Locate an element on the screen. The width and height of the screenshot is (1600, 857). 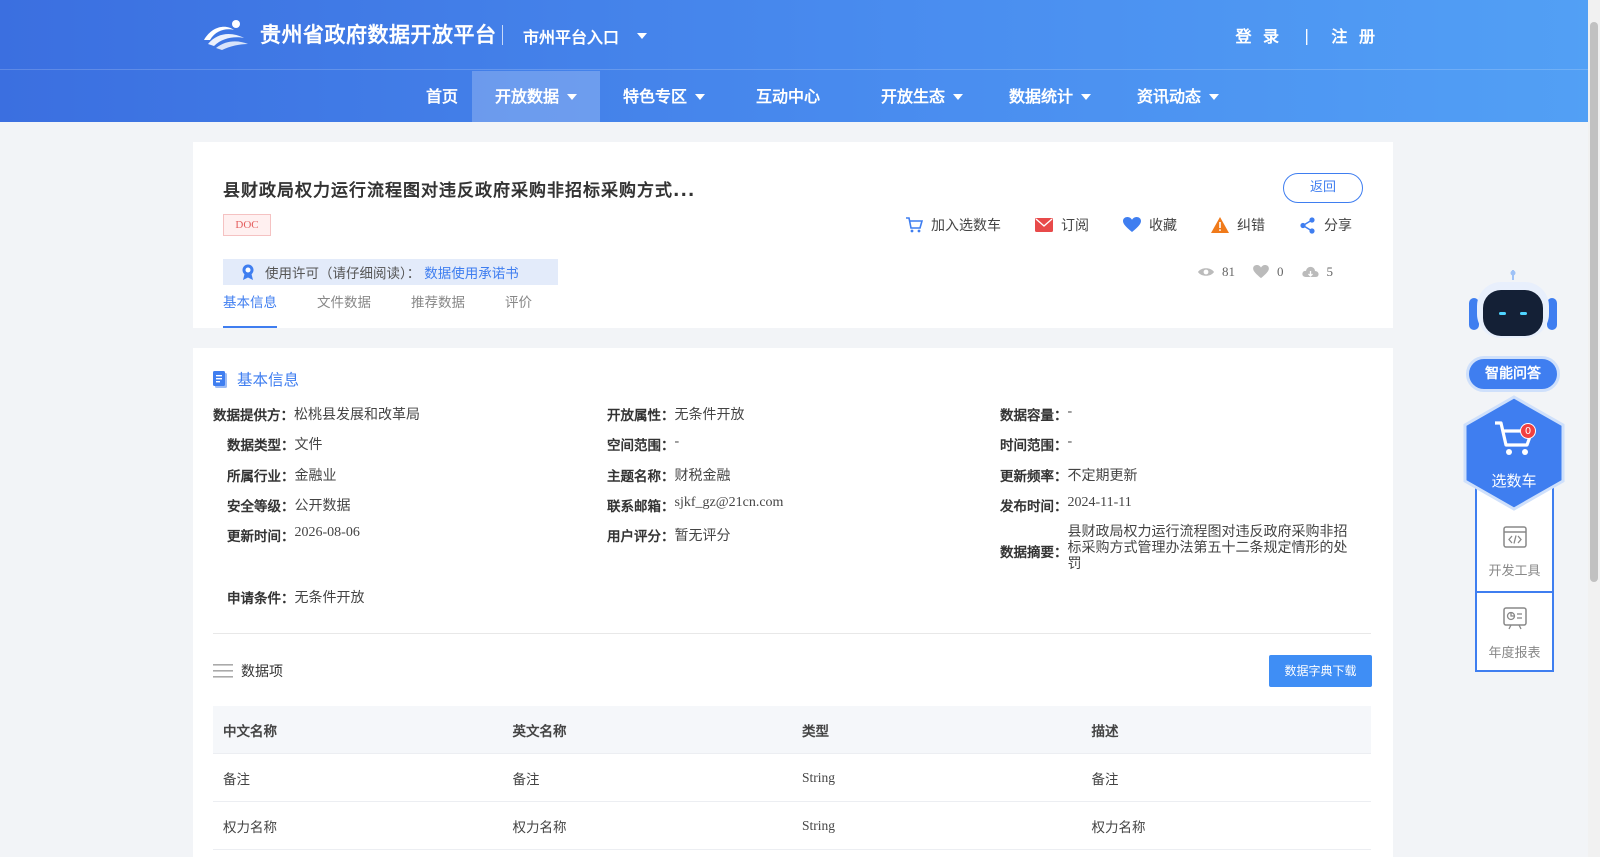
city-platform-dropdown: 市州平台入口 is located at coordinates (585, 36).